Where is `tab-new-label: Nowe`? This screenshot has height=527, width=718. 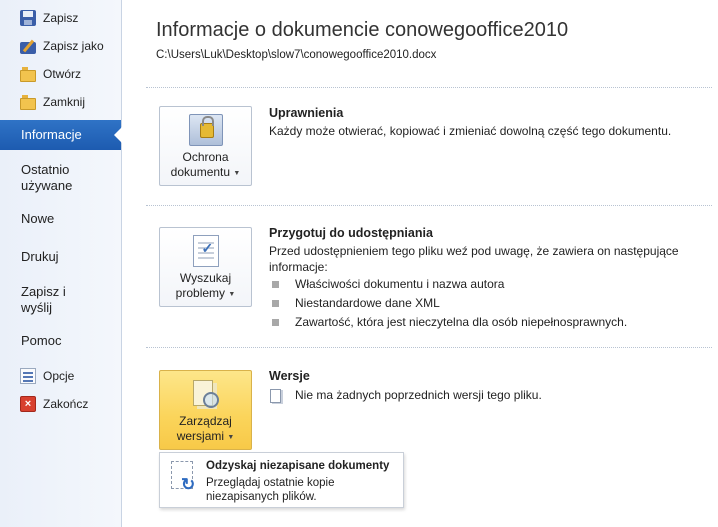 tab-new-label: Nowe is located at coordinates (38, 218).